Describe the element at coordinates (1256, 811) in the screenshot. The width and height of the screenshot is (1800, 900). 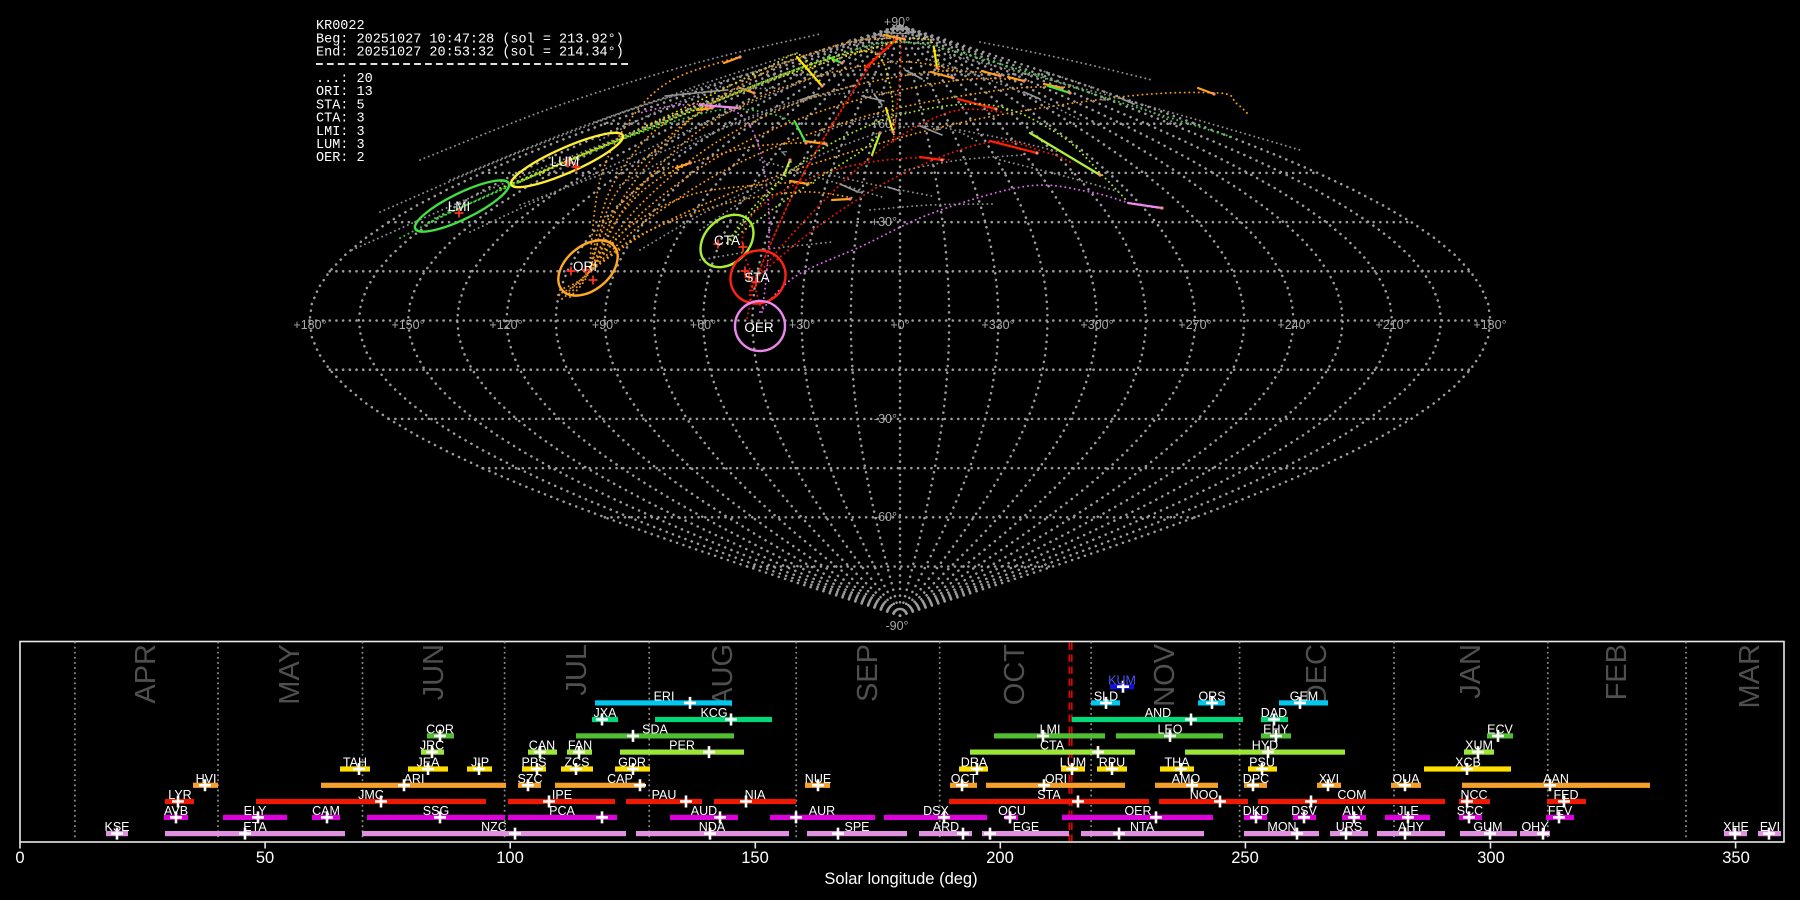
I see `svg-text: DKD` at that location.